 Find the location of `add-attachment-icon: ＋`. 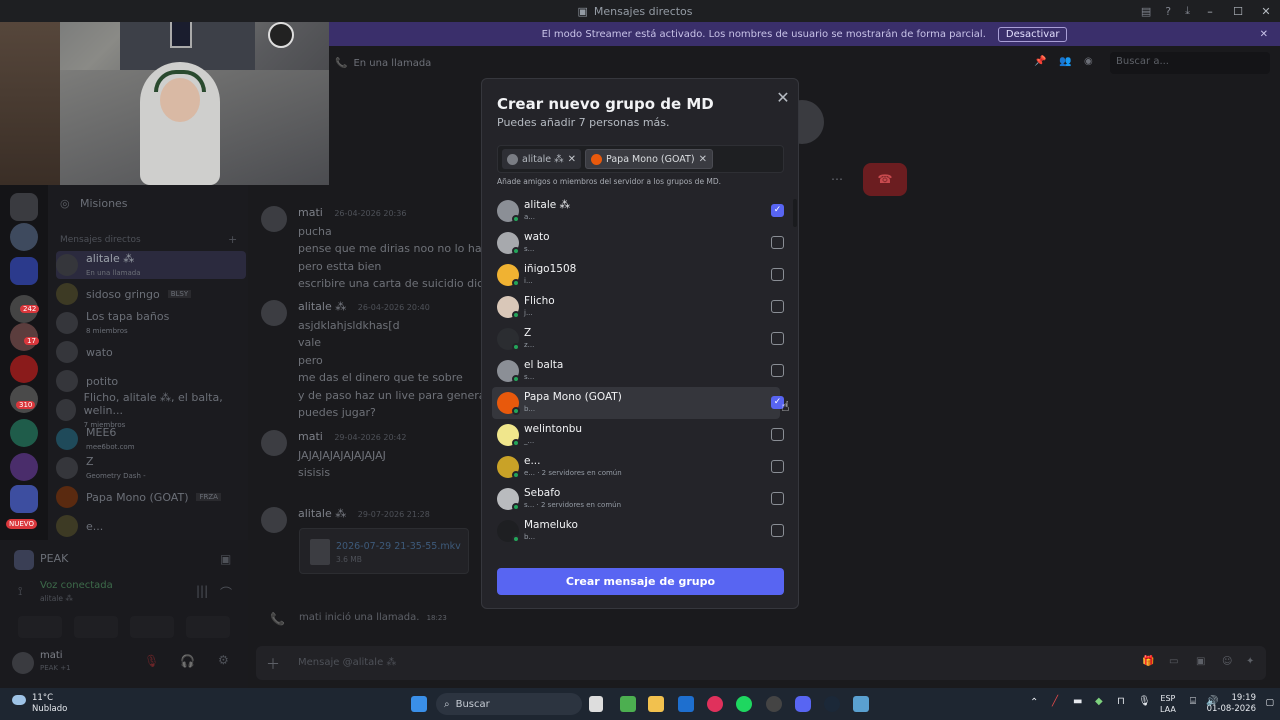

add-attachment-icon: ＋ is located at coordinates (273, 664).